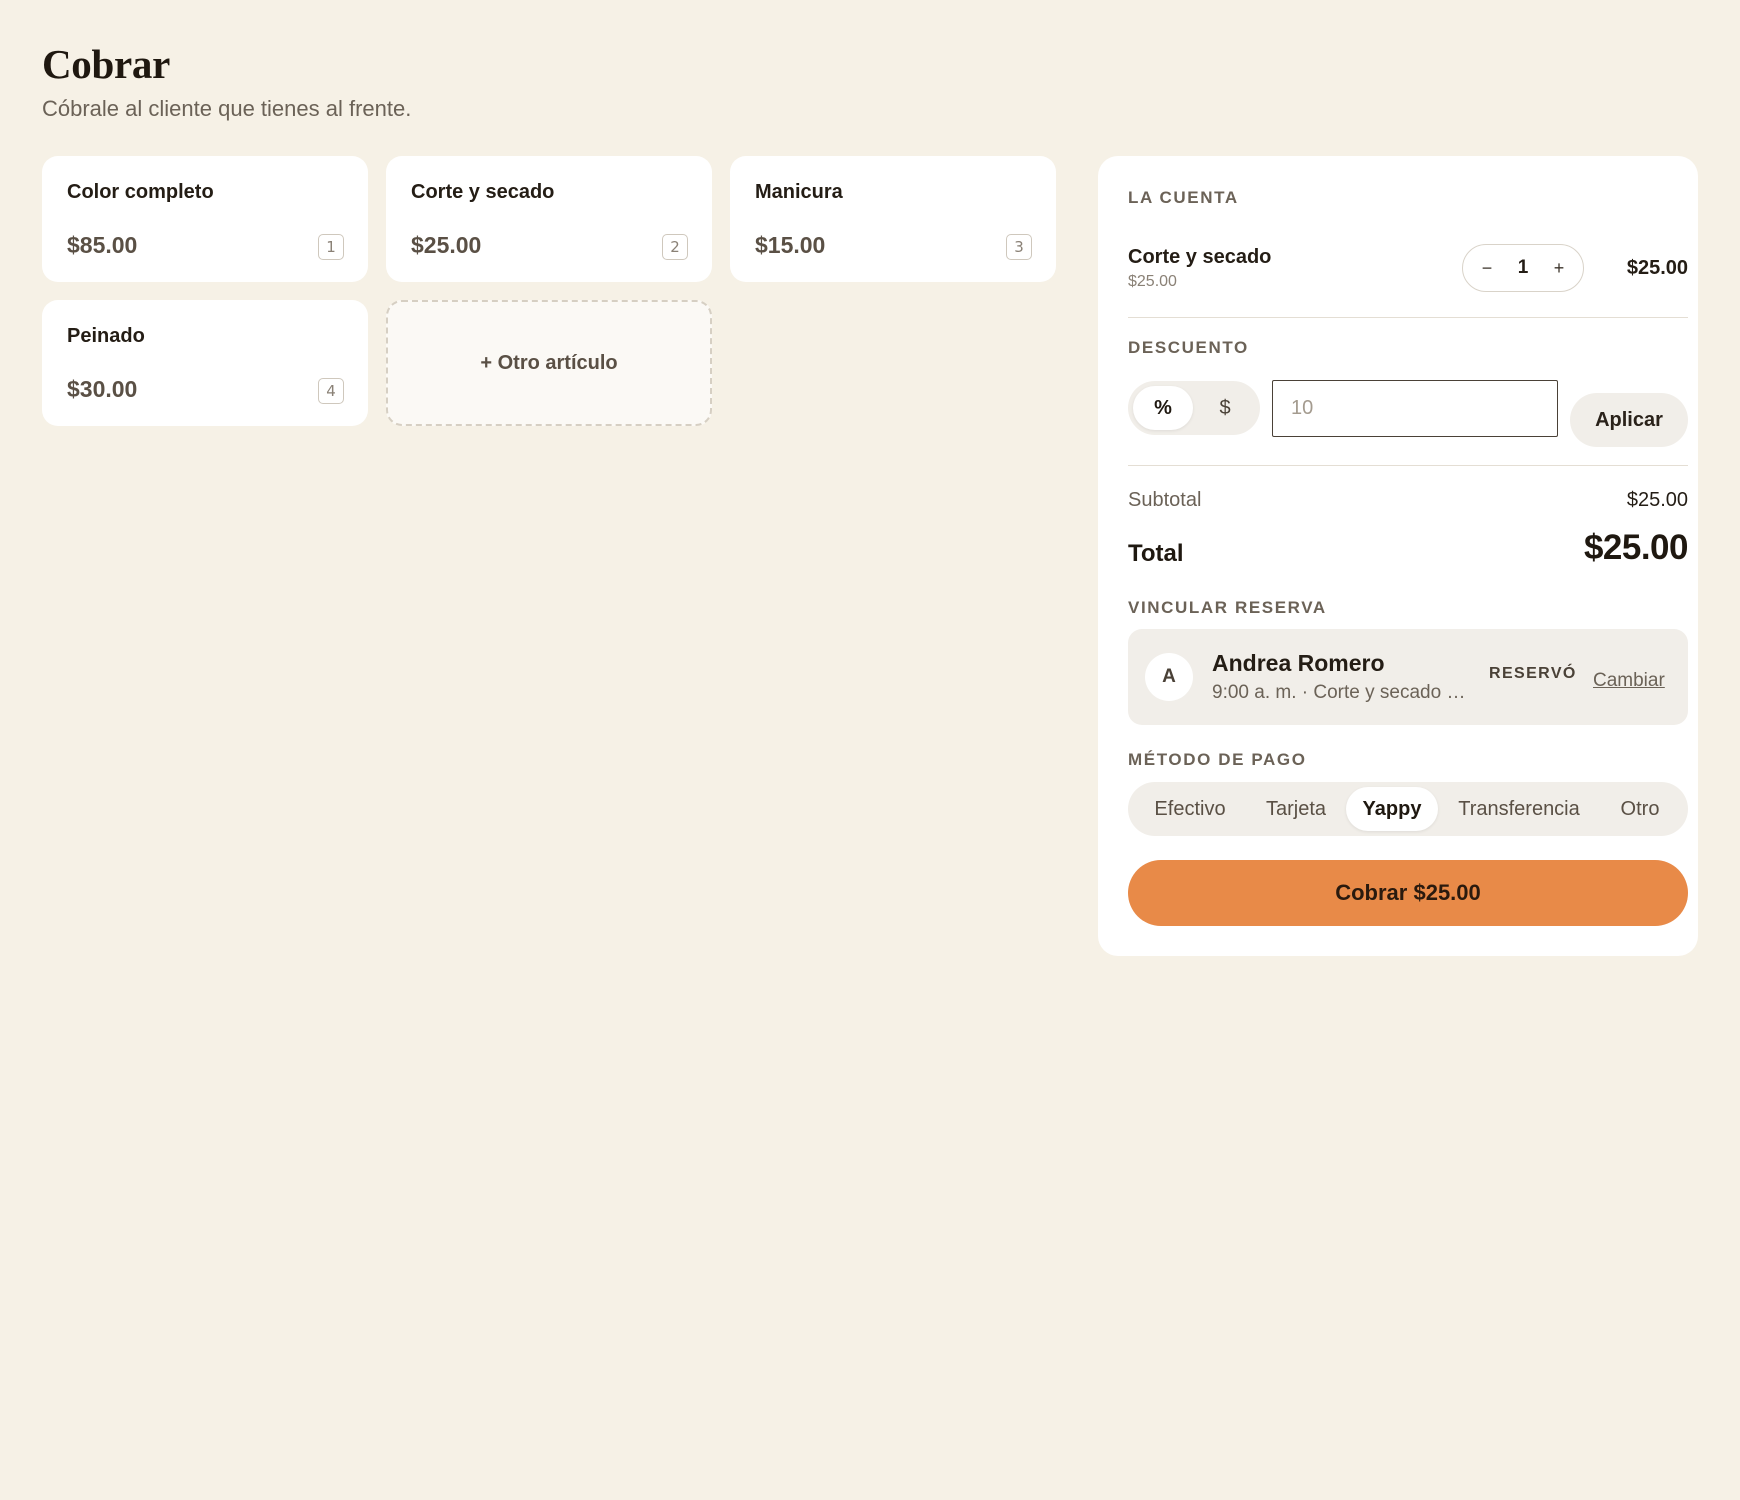 The image size is (1740, 1500). What do you see at coordinates (1629, 681) in the screenshot?
I see `change-booking-link: Cambiar` at bounding box center [1629, 681].